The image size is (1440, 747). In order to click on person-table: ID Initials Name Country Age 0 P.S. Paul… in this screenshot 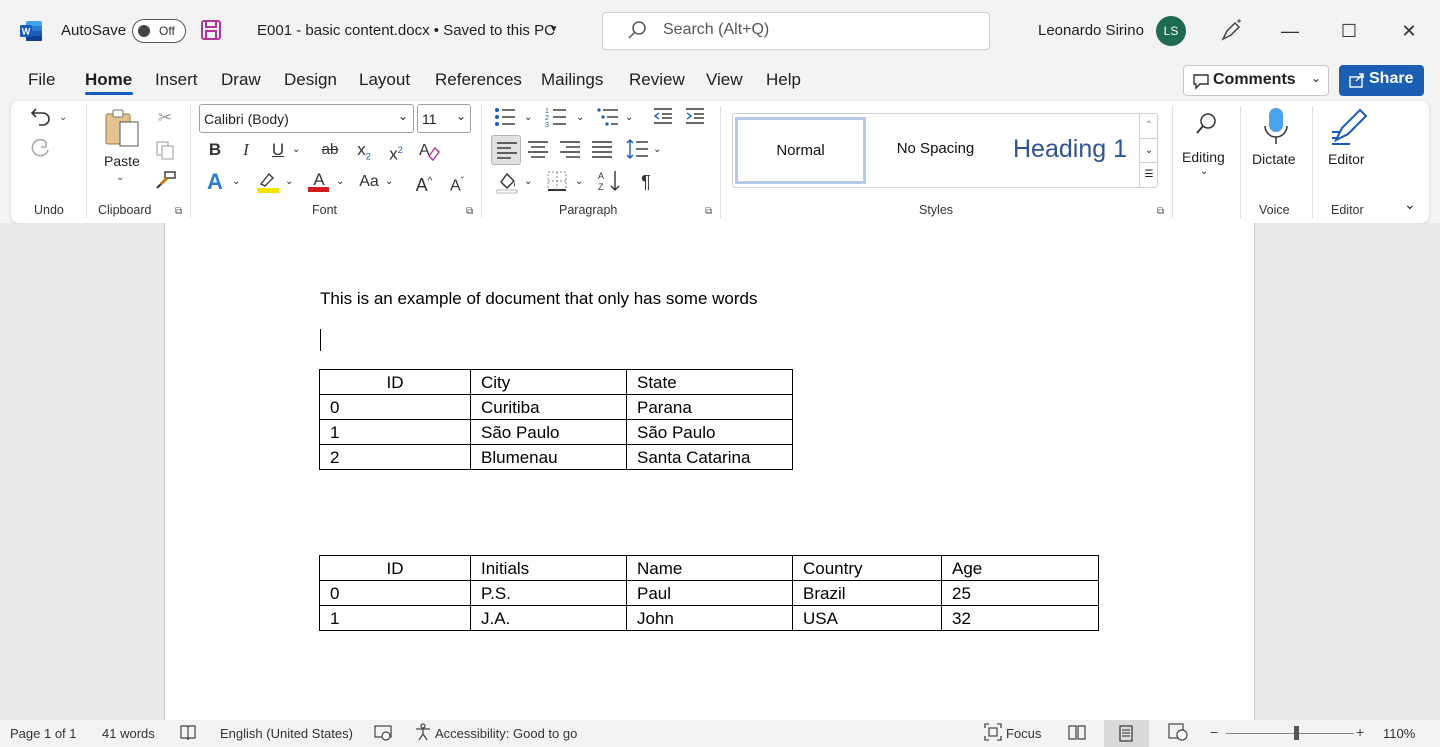, I will do `click(709, 593)`.